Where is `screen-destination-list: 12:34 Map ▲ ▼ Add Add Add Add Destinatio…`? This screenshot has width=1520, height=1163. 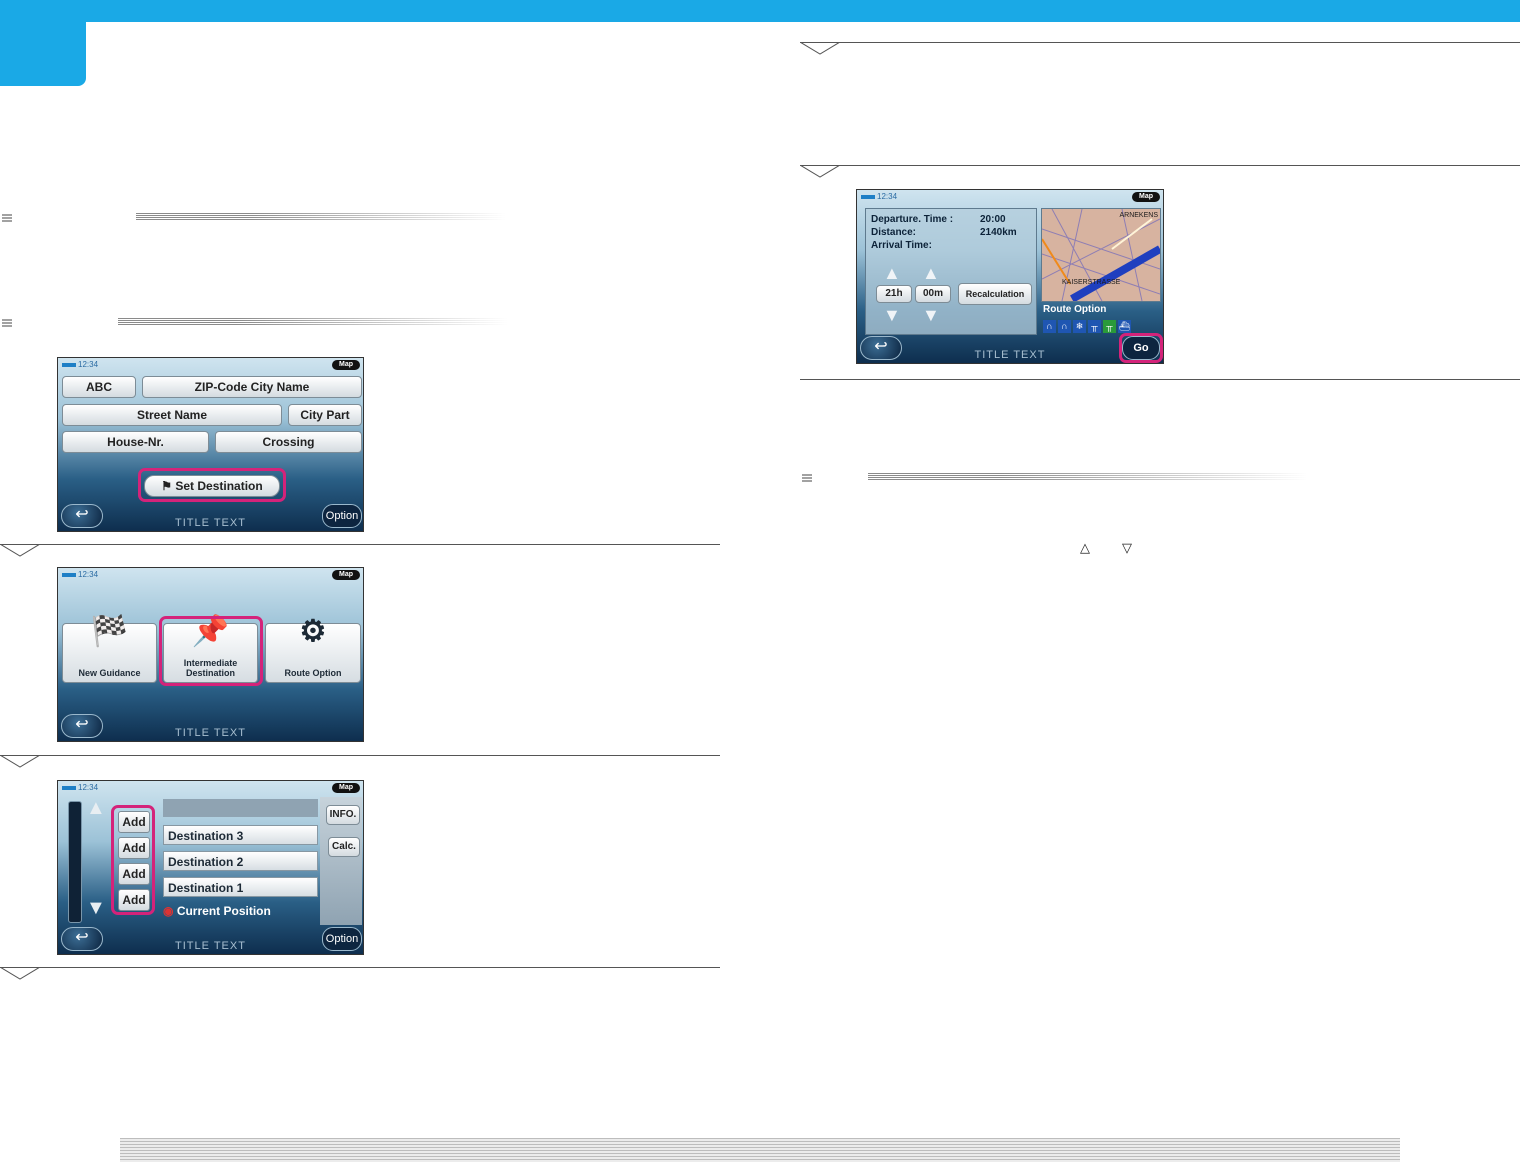
screen-destination-list: 12:34 Map ▲ ▼ Add Add Add Add Destinatio… is located at coordinates (210, 867).